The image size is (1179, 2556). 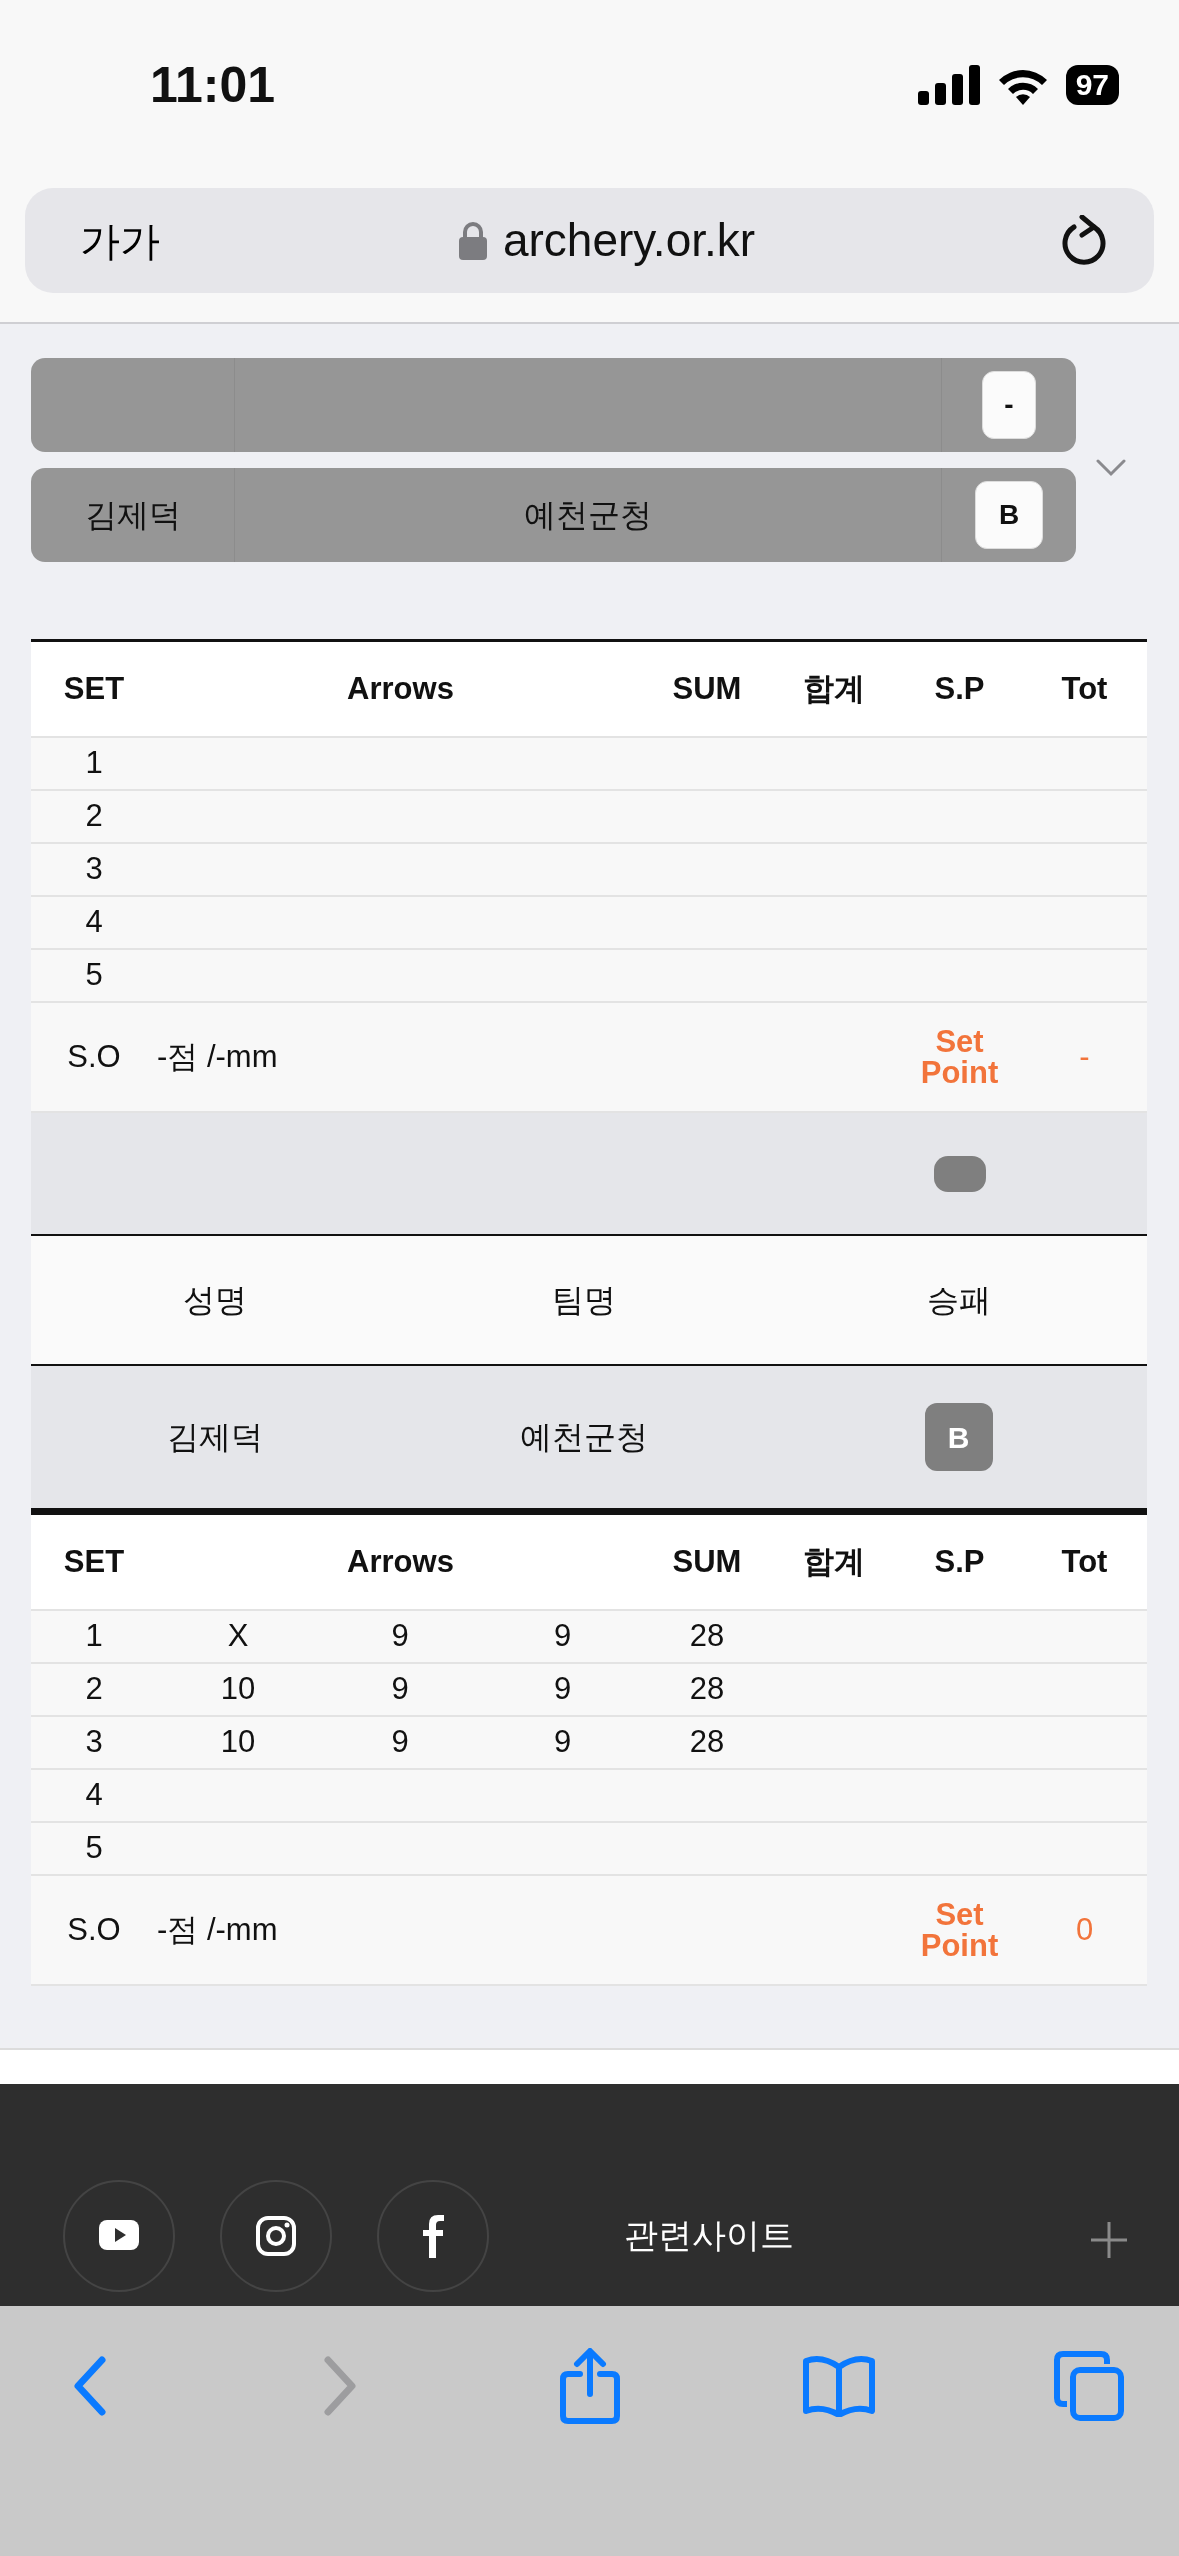 I want to click on camera-icon, so click(x=276, y=2236).